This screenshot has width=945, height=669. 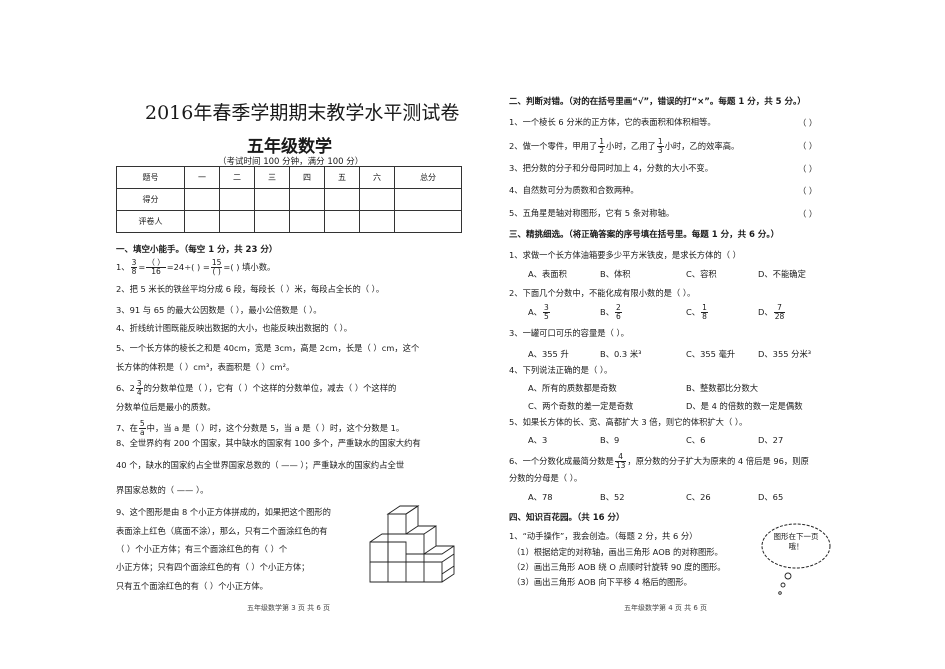 I want to click on choice-option: B、0.3 米³, so click(x=620, y=354).